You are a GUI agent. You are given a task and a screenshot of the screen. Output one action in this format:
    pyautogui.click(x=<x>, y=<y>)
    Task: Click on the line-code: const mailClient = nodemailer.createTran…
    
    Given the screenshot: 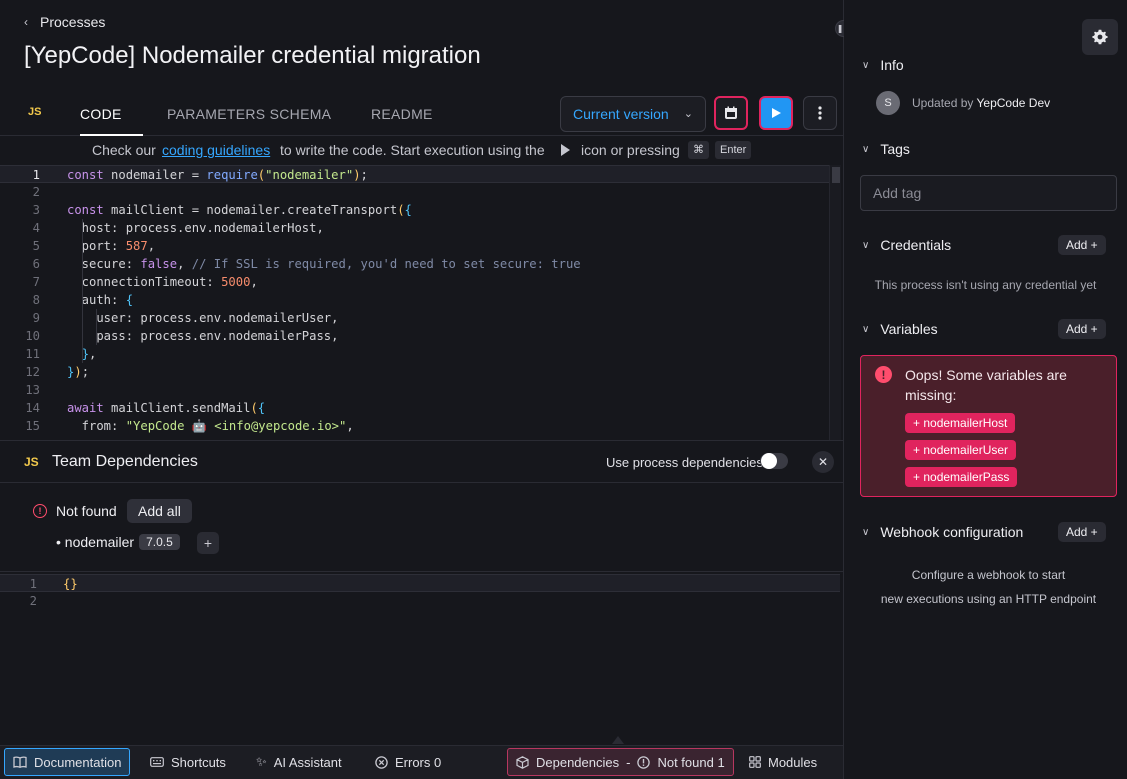 What is the action you would take?
    pyautogui.click(x=239, y=210)
    